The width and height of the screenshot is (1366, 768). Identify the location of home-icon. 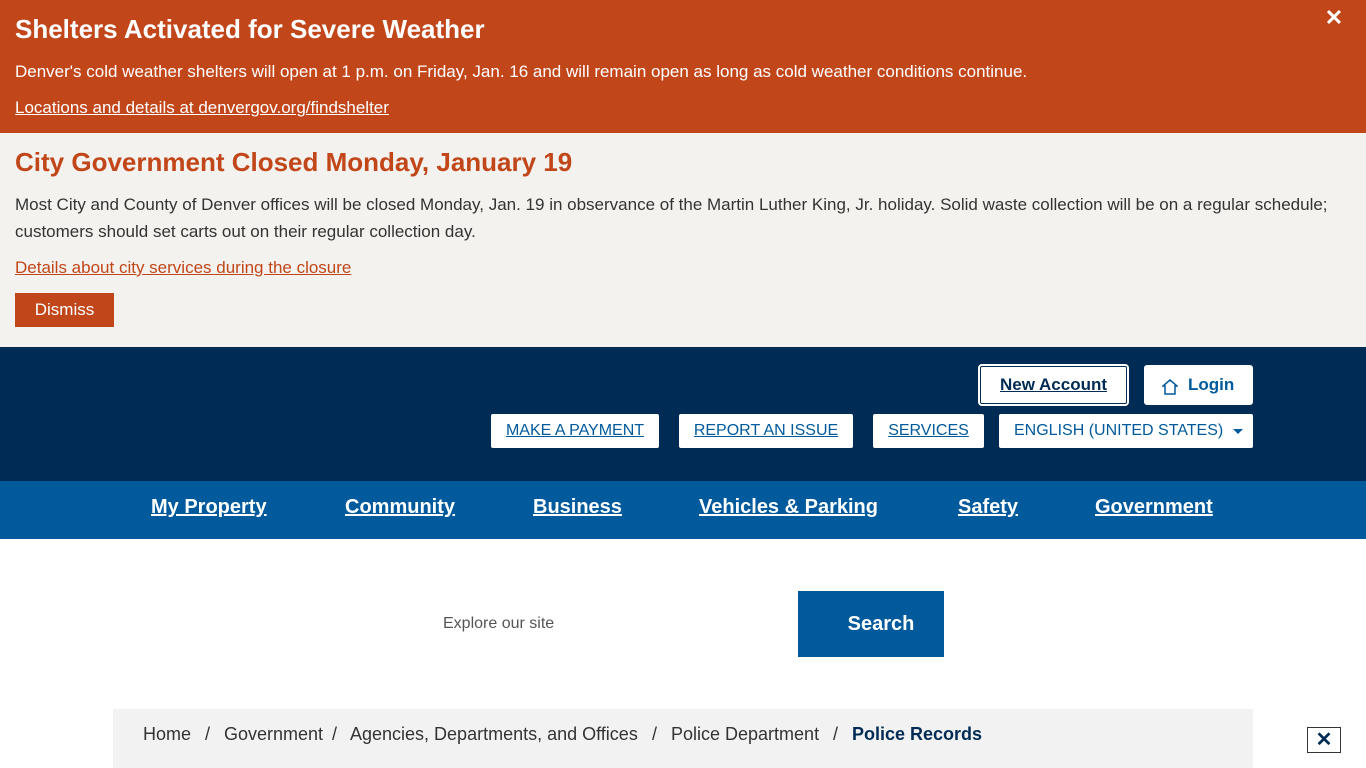
(1170, 387).